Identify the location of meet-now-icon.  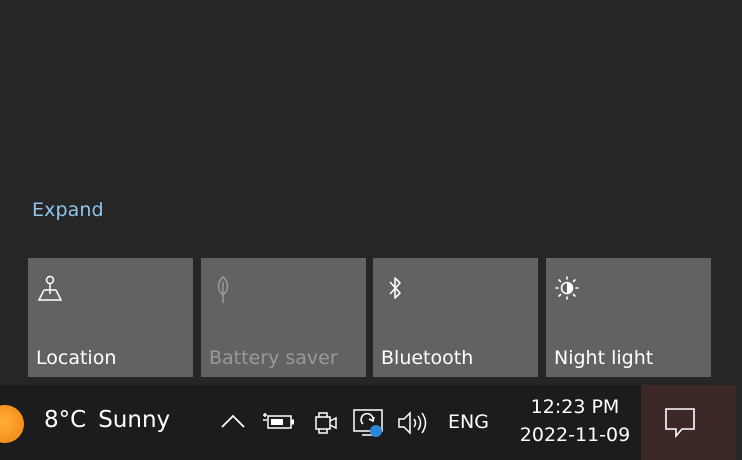
(326, 422).